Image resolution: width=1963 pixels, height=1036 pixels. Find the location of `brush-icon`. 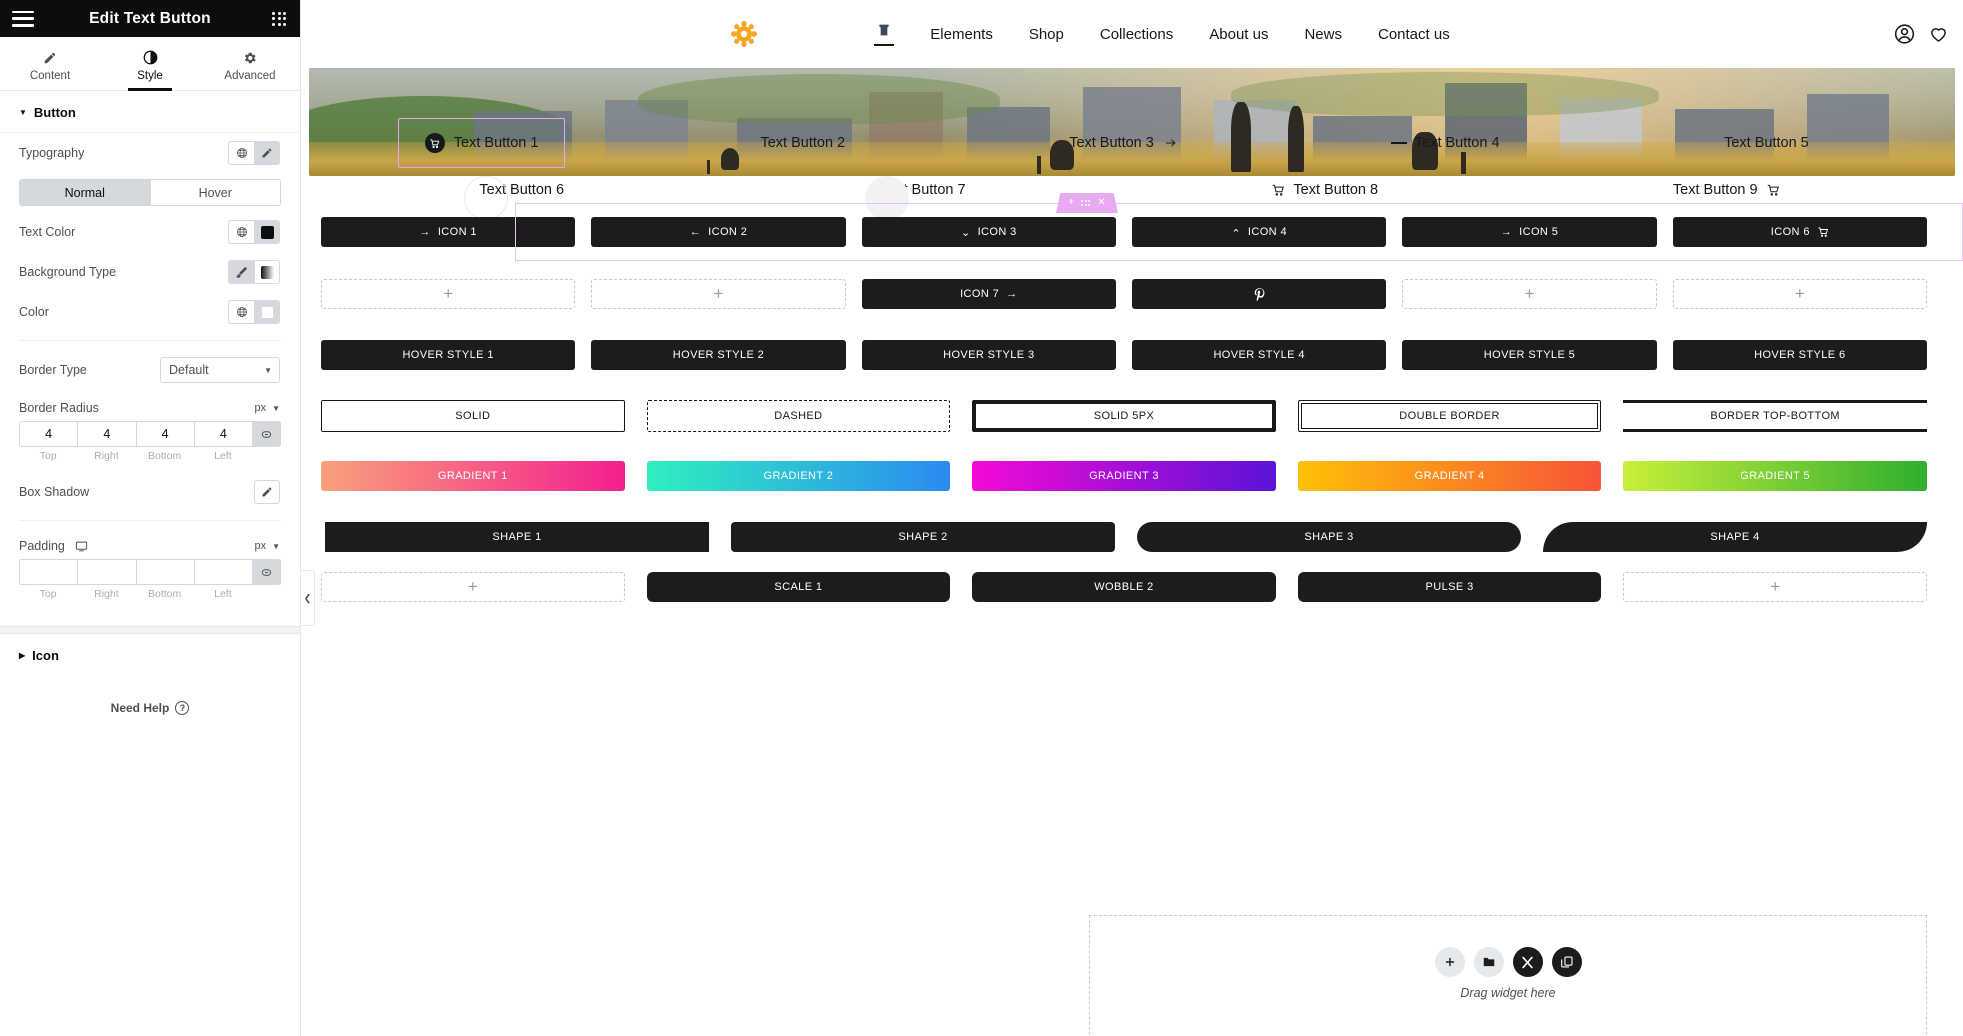

brush-icon is located at coordinates (241, 272).